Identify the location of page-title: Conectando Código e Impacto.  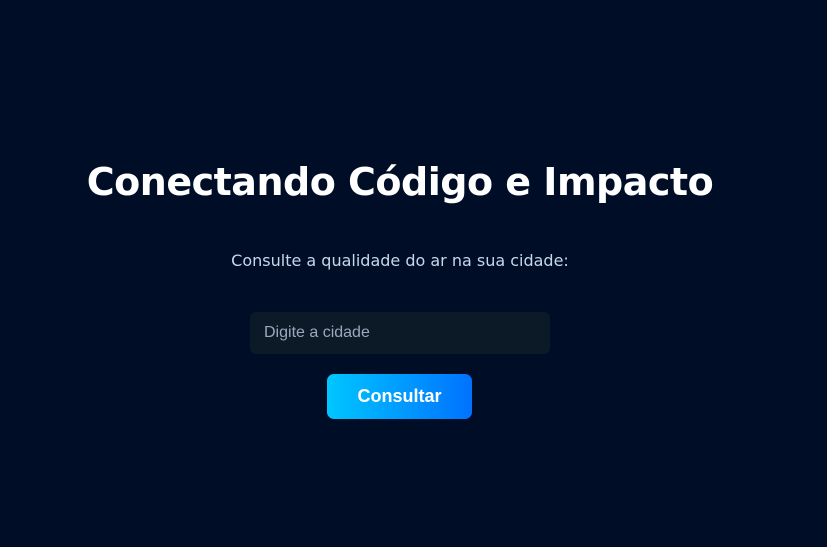
(400, 182).